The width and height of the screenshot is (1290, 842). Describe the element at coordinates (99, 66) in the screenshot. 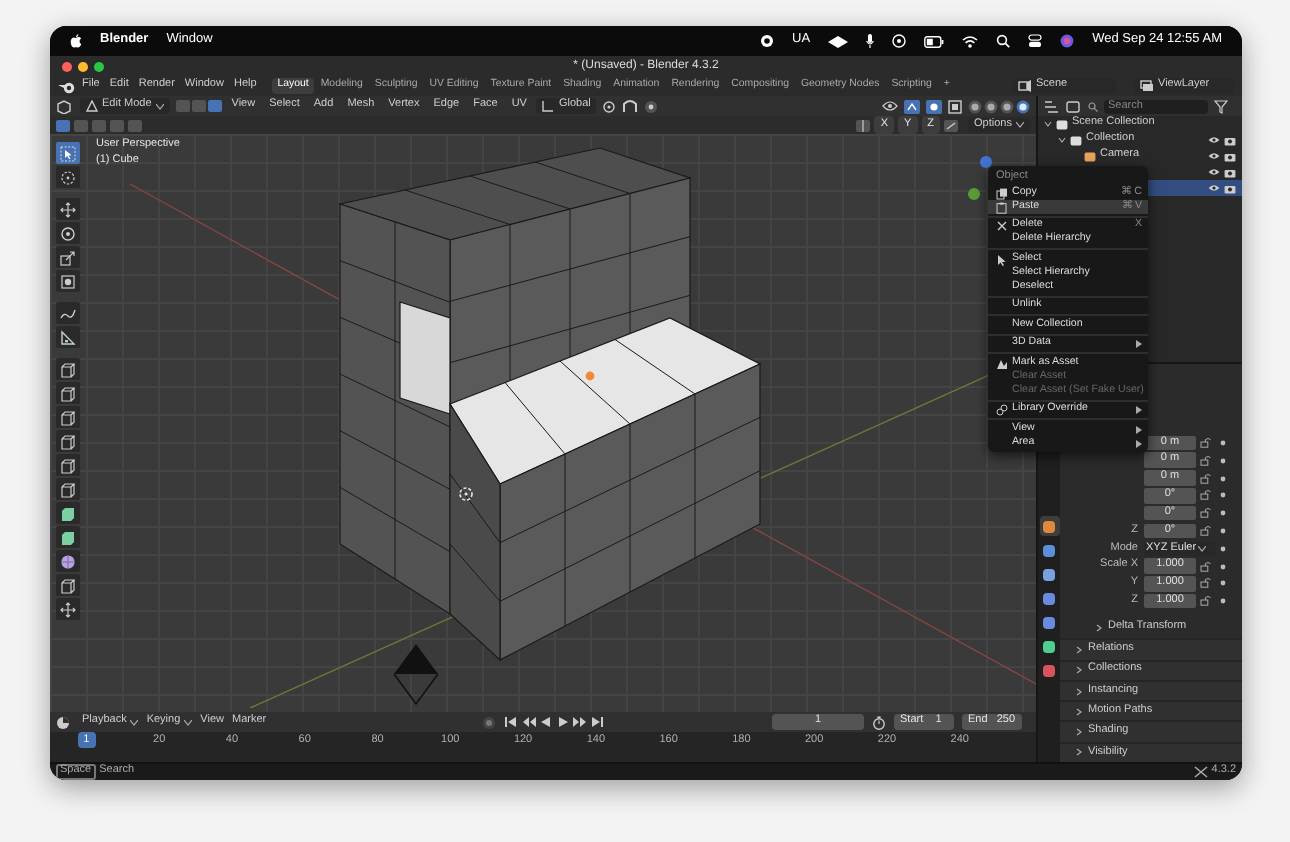

I see `zoom-button` at that location.